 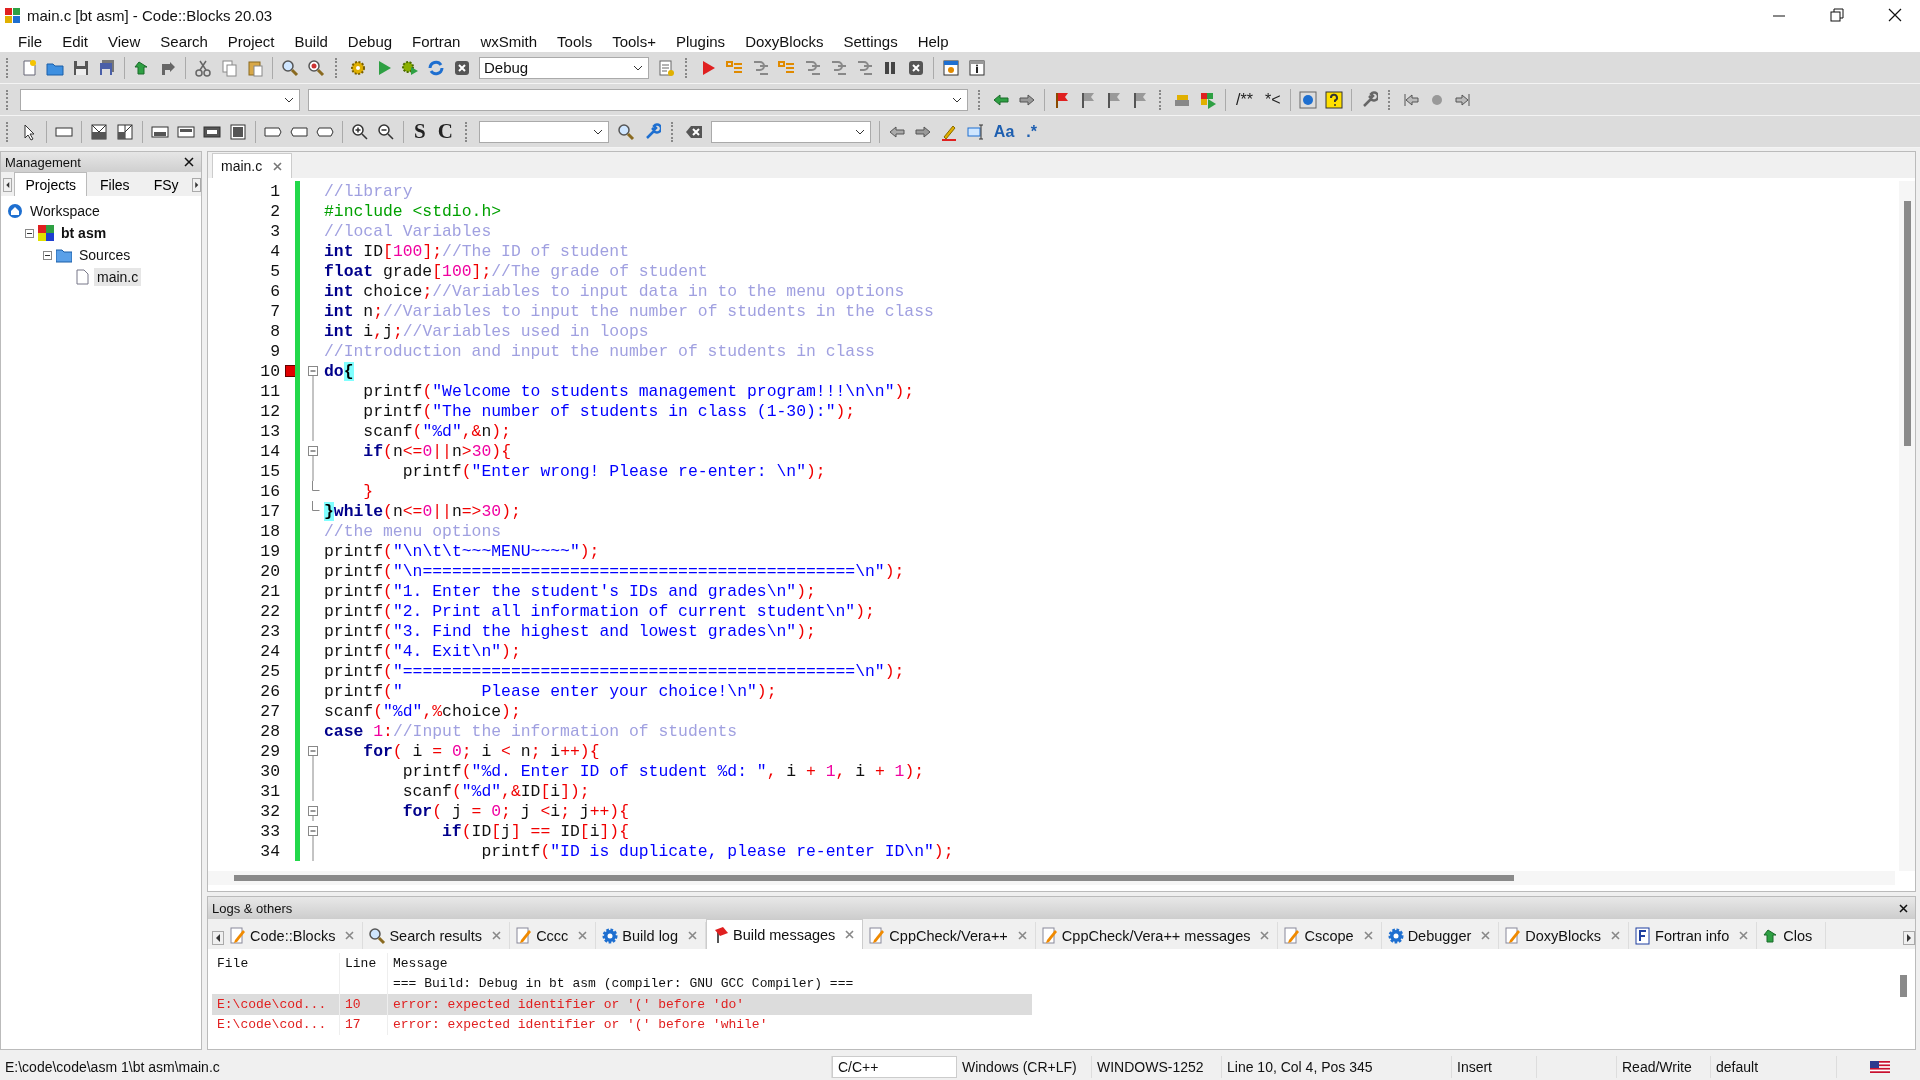 What do you see at coordinates (916, 67) in the screenshot?
I see `stop-icon` at bounding box center [916, 67].